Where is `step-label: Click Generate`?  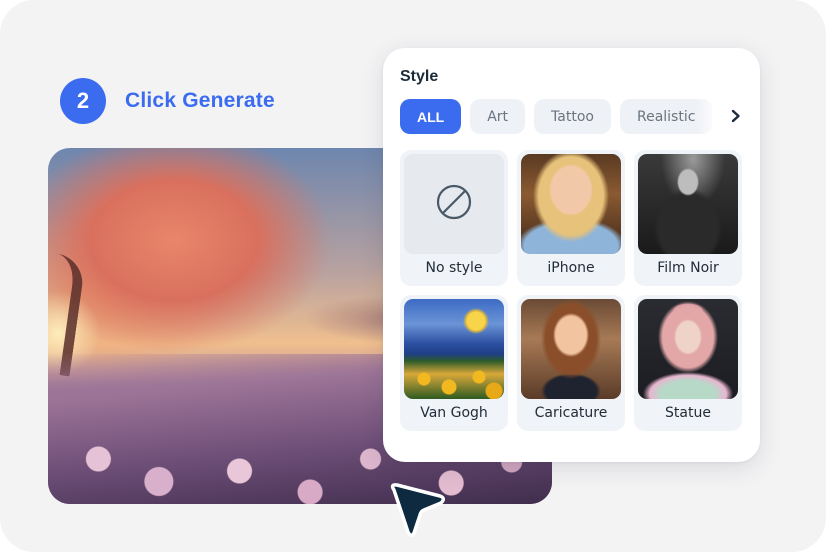 step-label: Click Generate is located at coordinates (200, 100).